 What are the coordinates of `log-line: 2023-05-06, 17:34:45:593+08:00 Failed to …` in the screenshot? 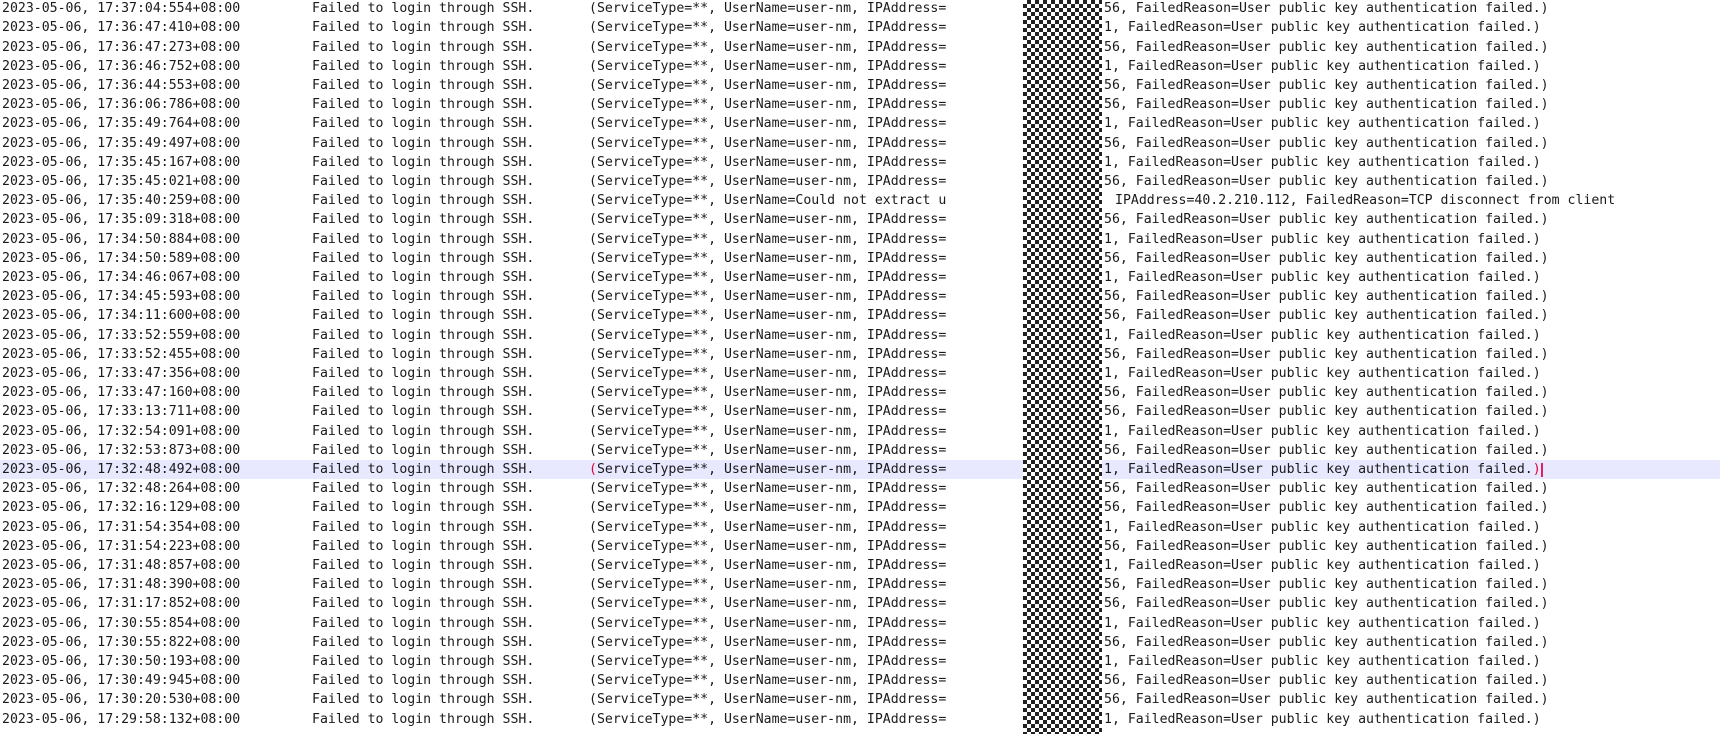 It's located at (860, 296).